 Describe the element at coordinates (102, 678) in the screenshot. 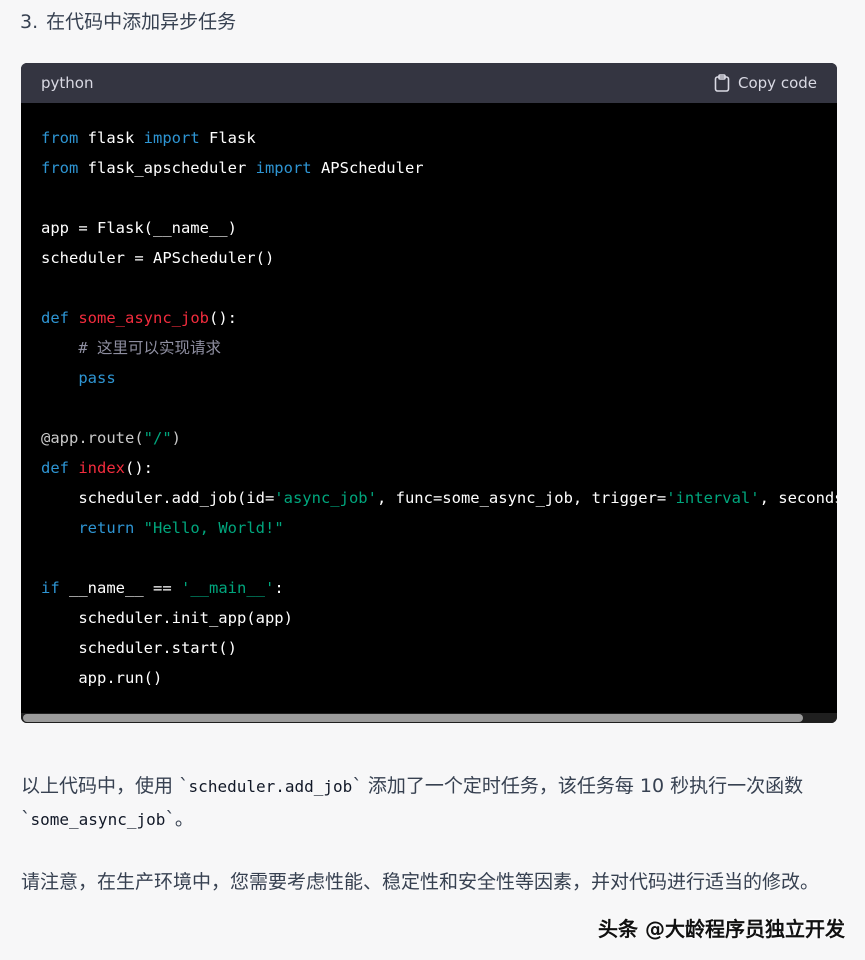

I see `code-token: app.run()` at that location.